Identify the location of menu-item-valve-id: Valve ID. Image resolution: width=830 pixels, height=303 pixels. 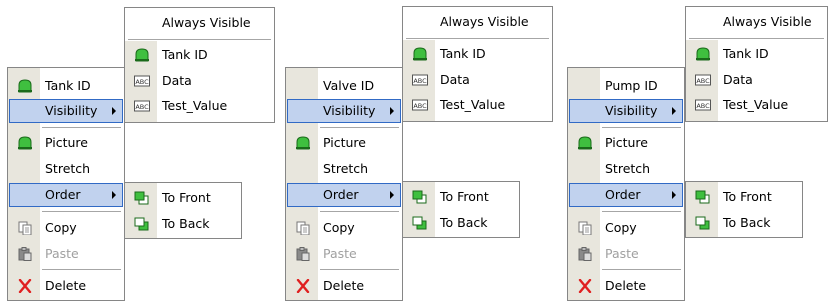
(344, 86).